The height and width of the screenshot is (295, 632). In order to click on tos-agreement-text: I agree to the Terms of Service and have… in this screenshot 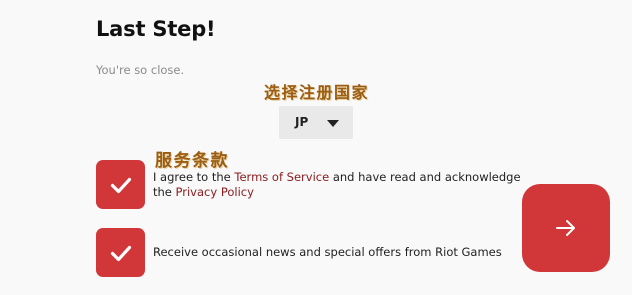, I will do `click(340, 185)`.